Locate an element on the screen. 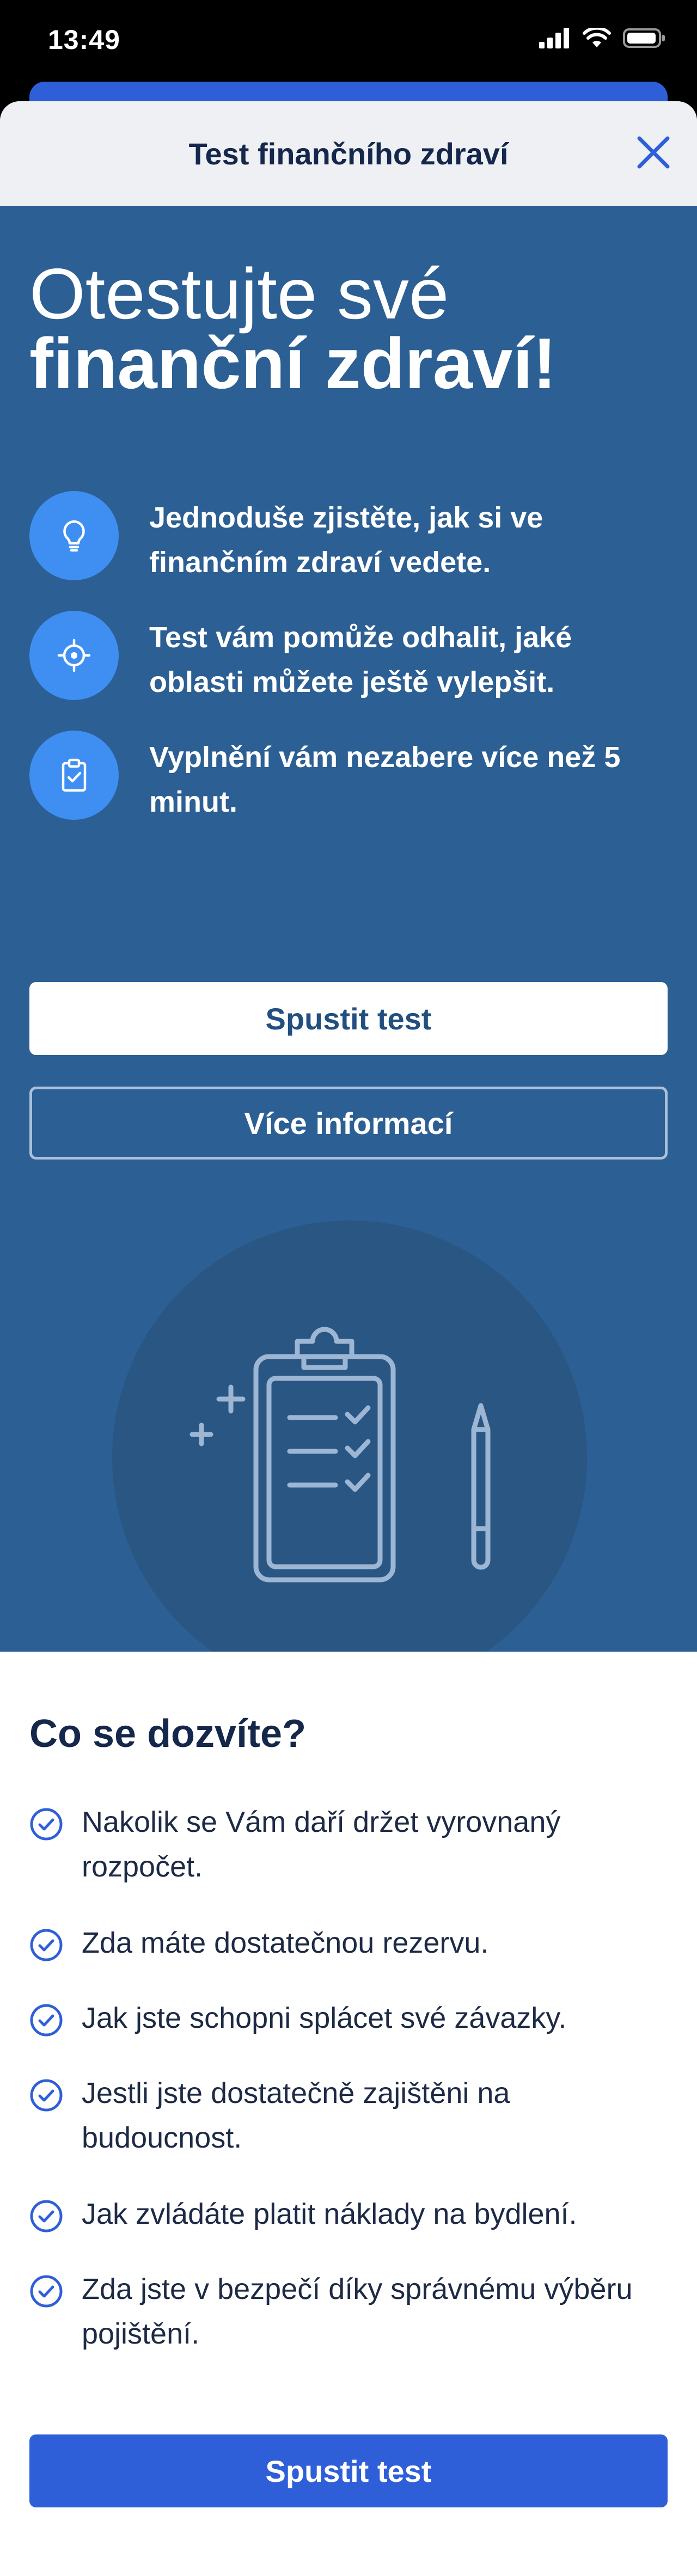  illustration is located at coordinates (350, 1457).